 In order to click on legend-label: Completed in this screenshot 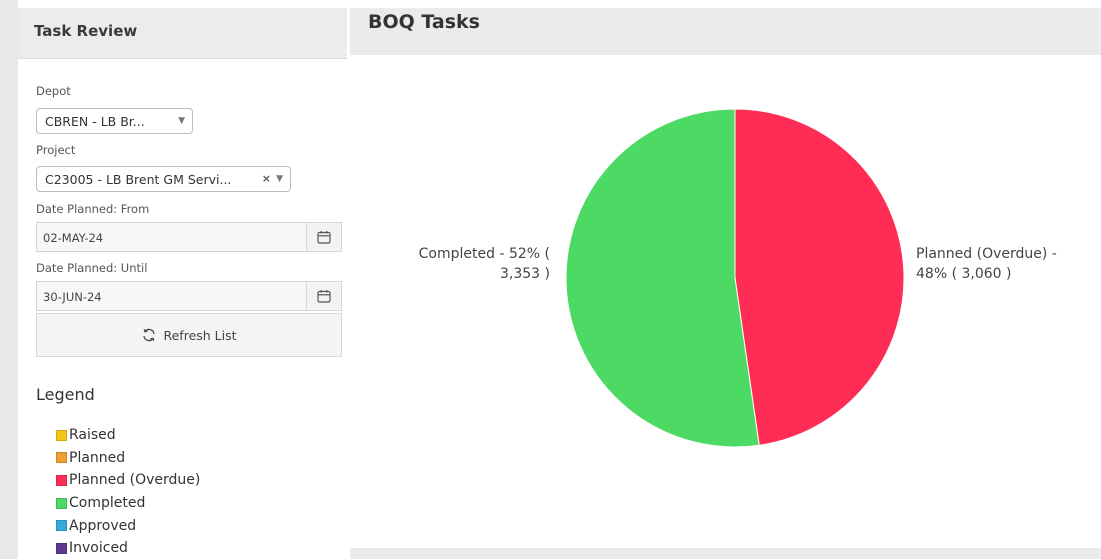, I will do `click(107, 503)`.